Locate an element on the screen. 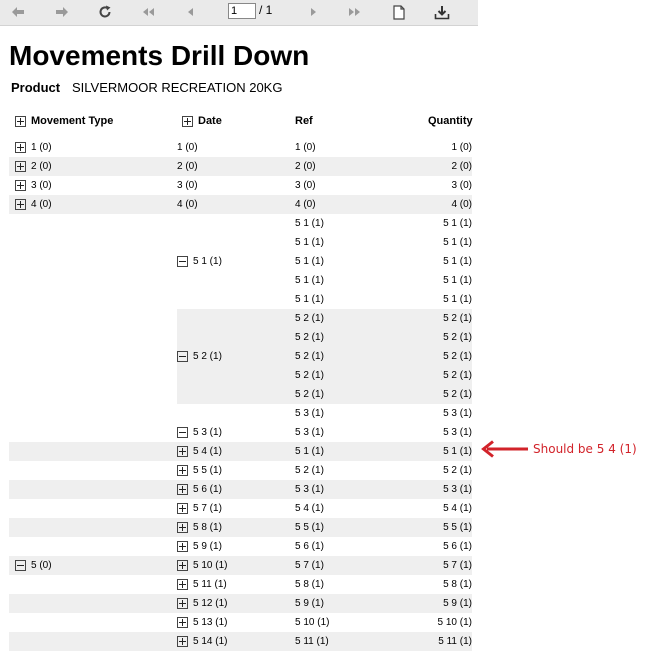 The height and width of the screenshot is (651, 649). date-cell: 5 4 (1) is located at coordinates (199, 451).